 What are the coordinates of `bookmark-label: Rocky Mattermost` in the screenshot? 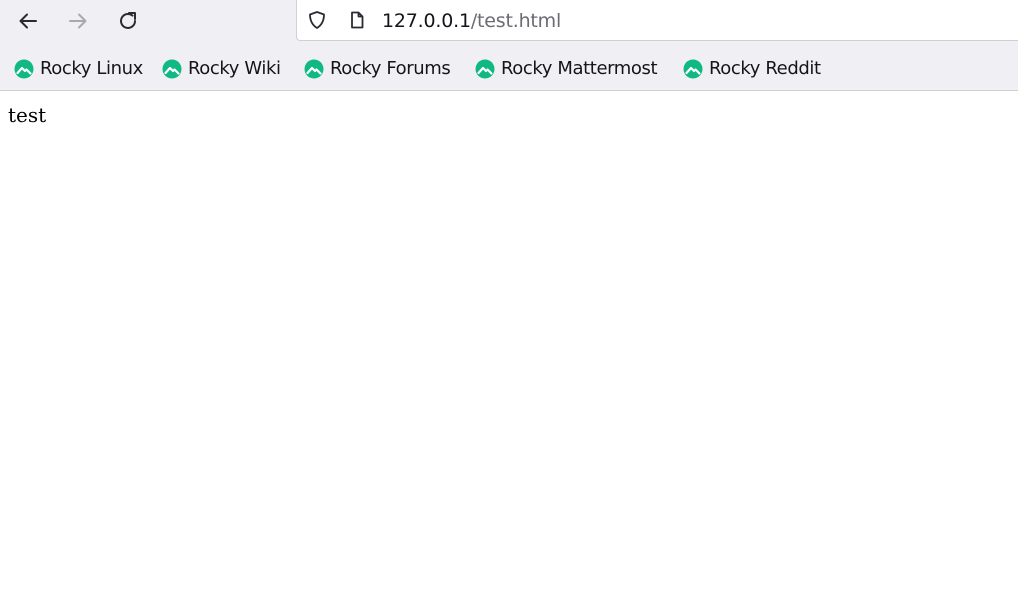 It's located at (579, 68).